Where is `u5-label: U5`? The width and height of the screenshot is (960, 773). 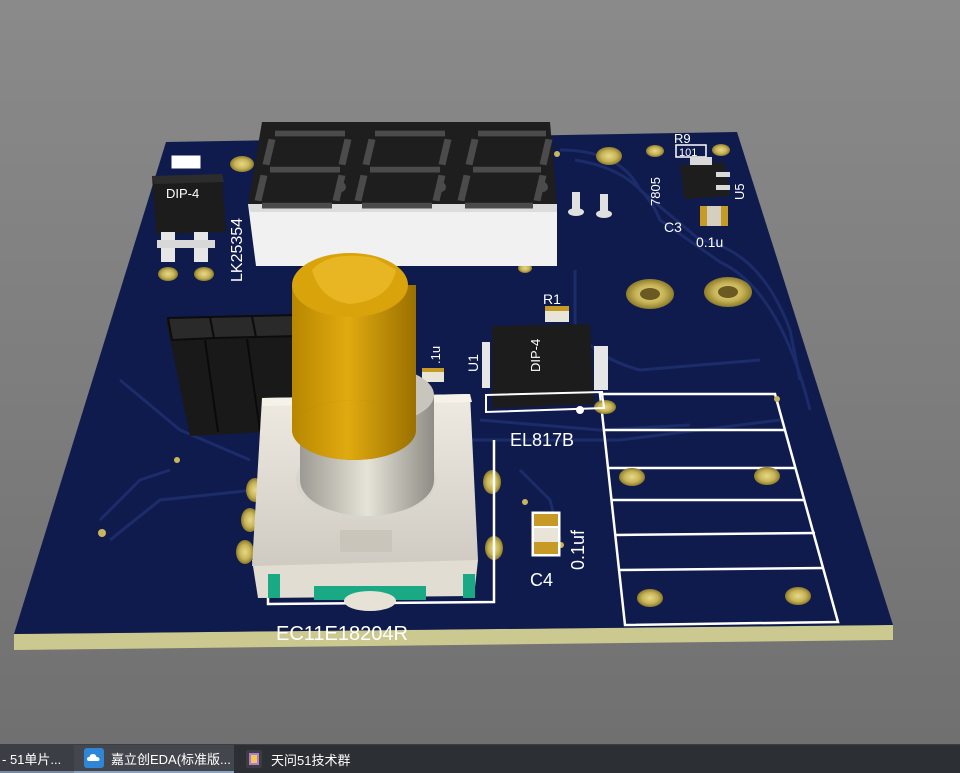 u5-label: U5 is located at coordinates (739, 191).